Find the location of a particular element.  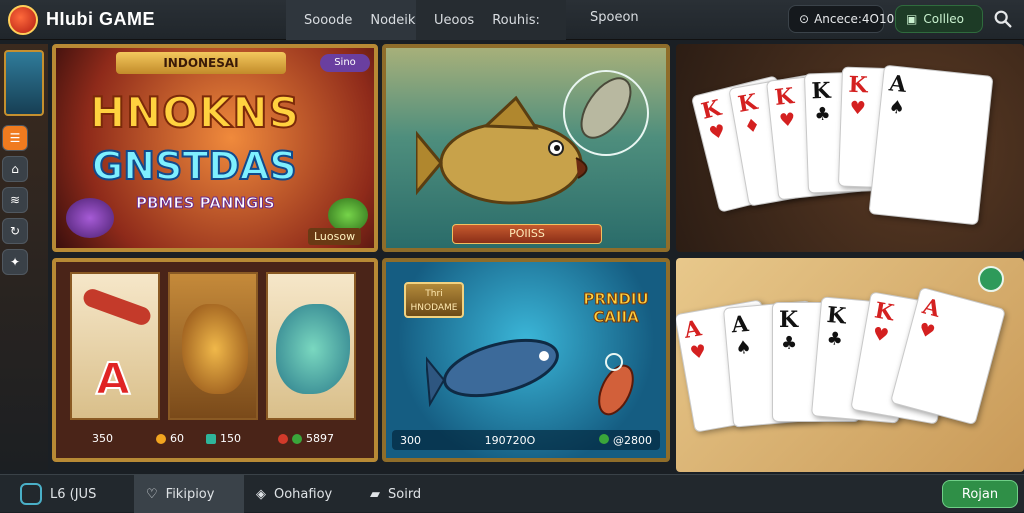

stat-lines-value: 150 is located at coordinates (230, 438).